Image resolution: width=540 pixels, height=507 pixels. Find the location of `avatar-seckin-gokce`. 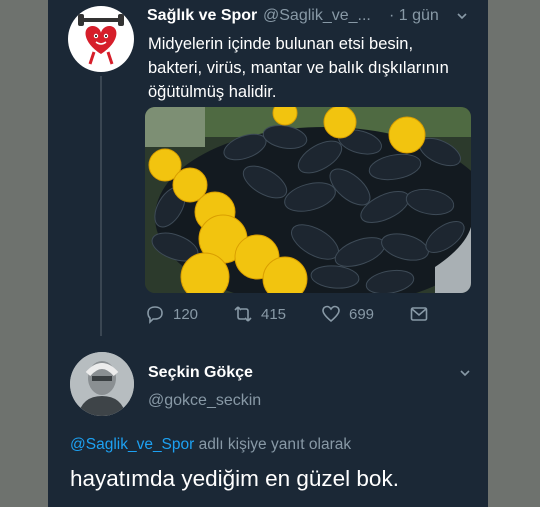

avatar-seckin-gokce is located at coordinates (102, 384).